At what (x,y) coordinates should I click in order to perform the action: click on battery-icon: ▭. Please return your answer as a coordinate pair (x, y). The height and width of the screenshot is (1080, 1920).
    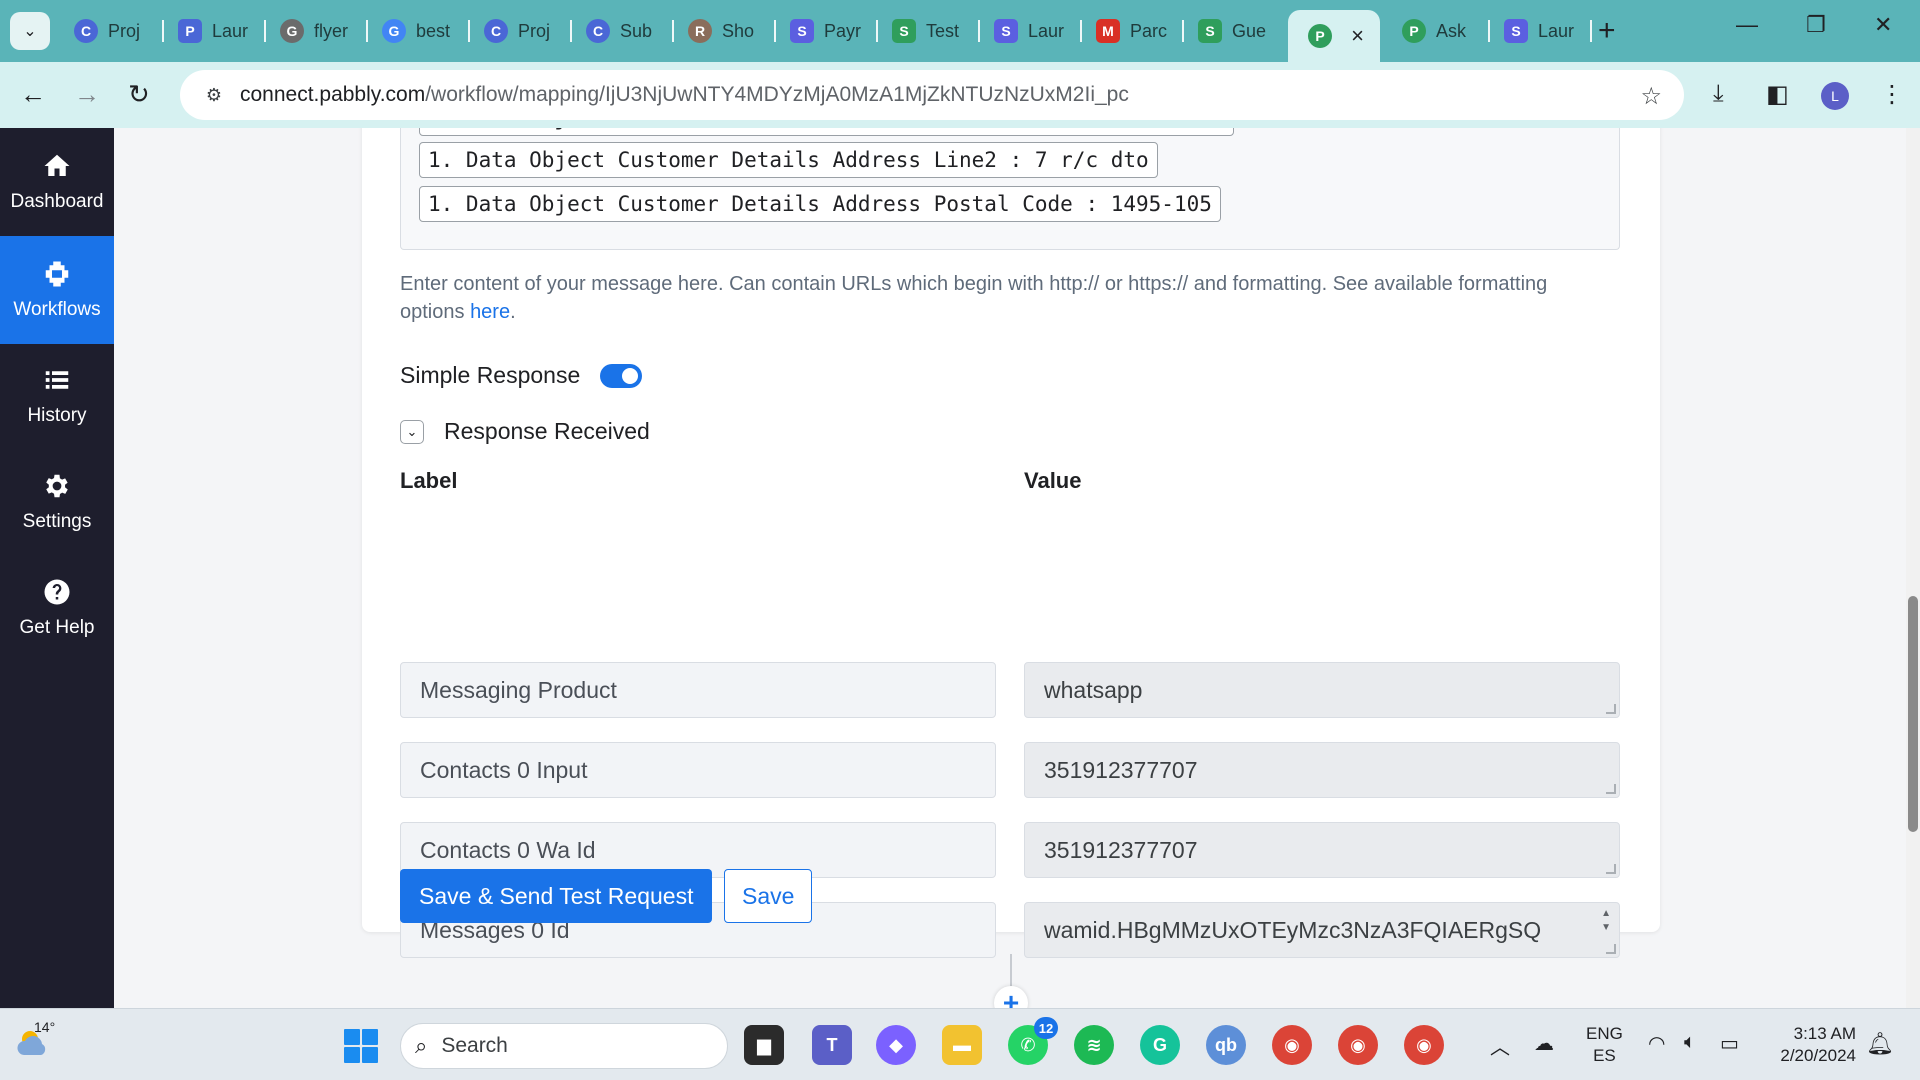
    Looking at the image, I should click on (1729, 1043).